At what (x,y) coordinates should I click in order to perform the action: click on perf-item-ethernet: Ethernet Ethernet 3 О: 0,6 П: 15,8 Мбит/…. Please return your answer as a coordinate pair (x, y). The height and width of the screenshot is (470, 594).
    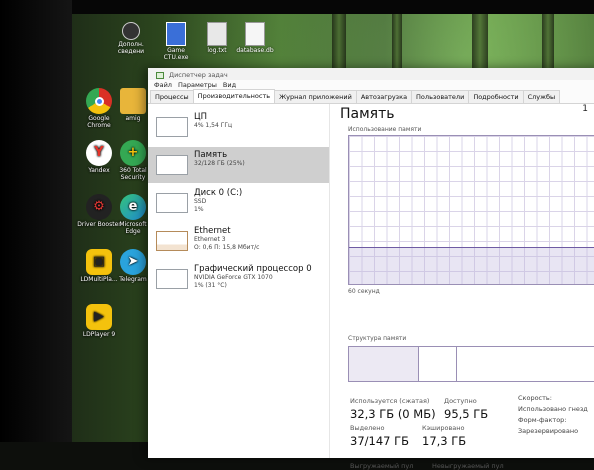
    Looking at the image, I should click on (238, 241).